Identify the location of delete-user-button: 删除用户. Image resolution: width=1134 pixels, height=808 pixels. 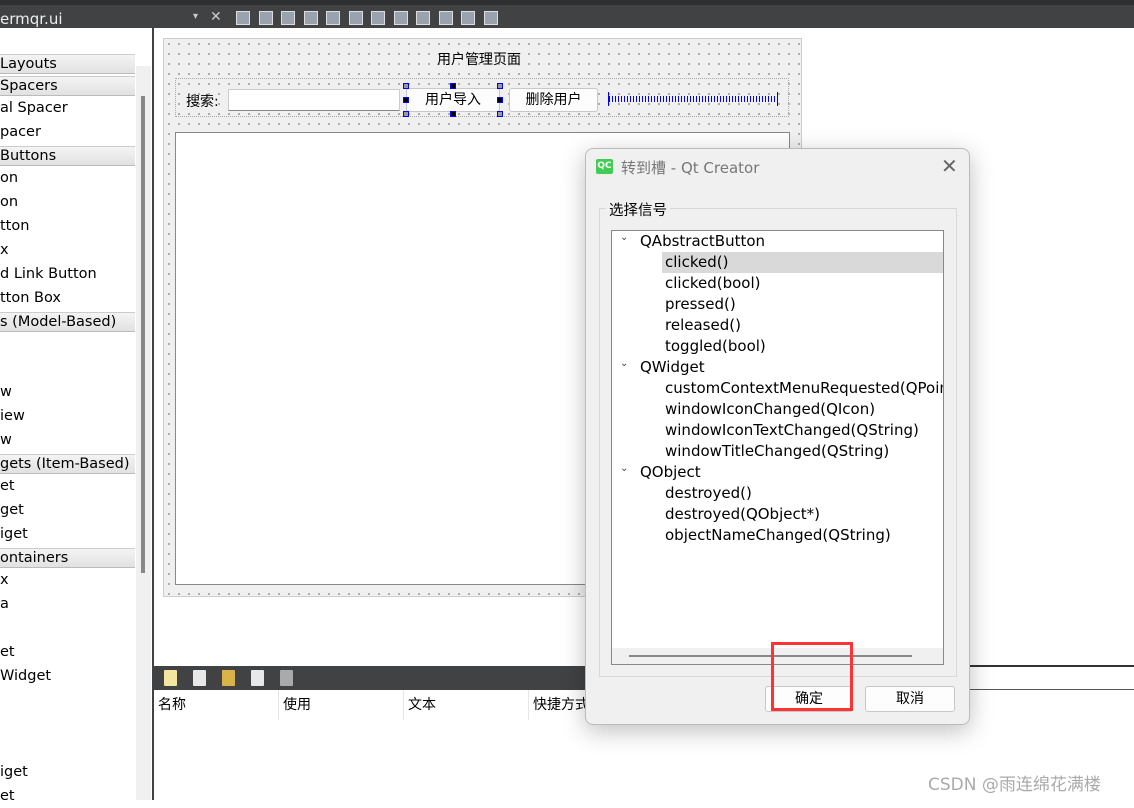
(553, 100).